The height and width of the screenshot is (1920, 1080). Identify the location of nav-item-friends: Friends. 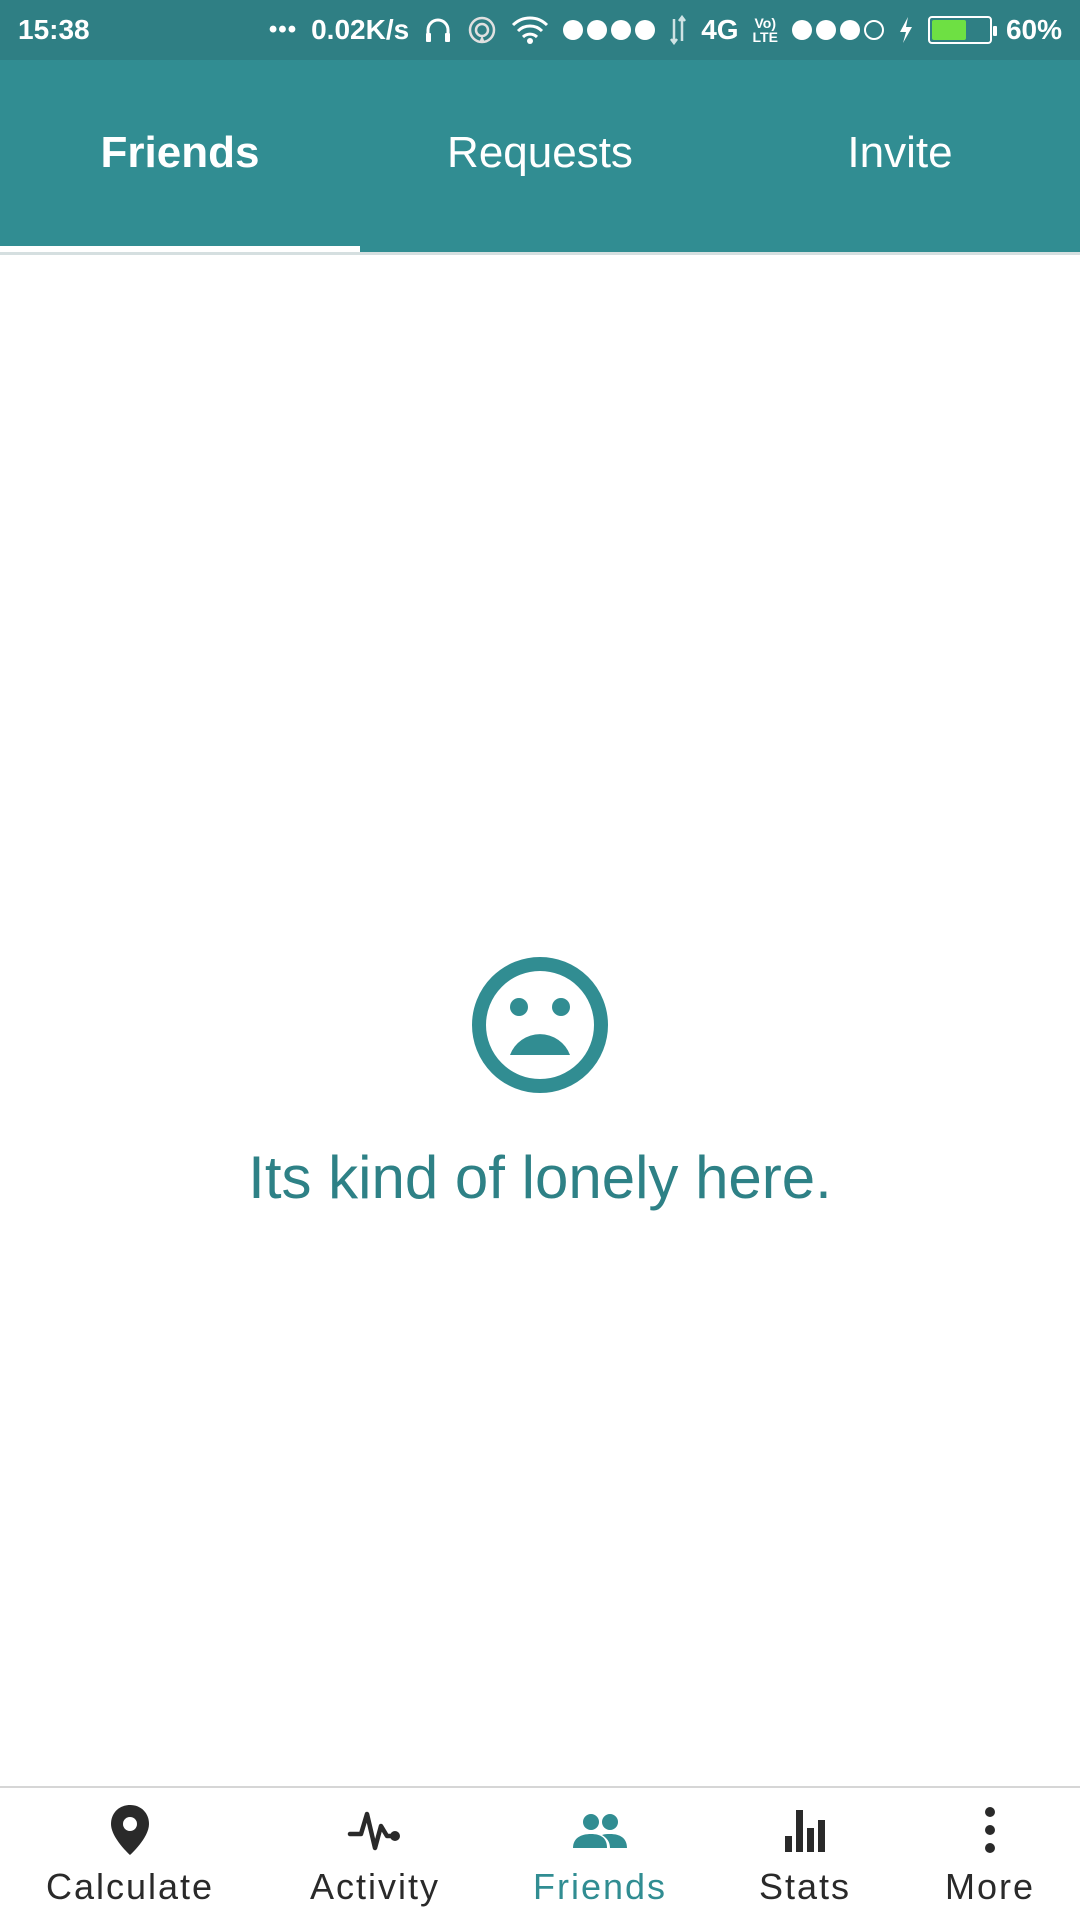
(600, 1854).